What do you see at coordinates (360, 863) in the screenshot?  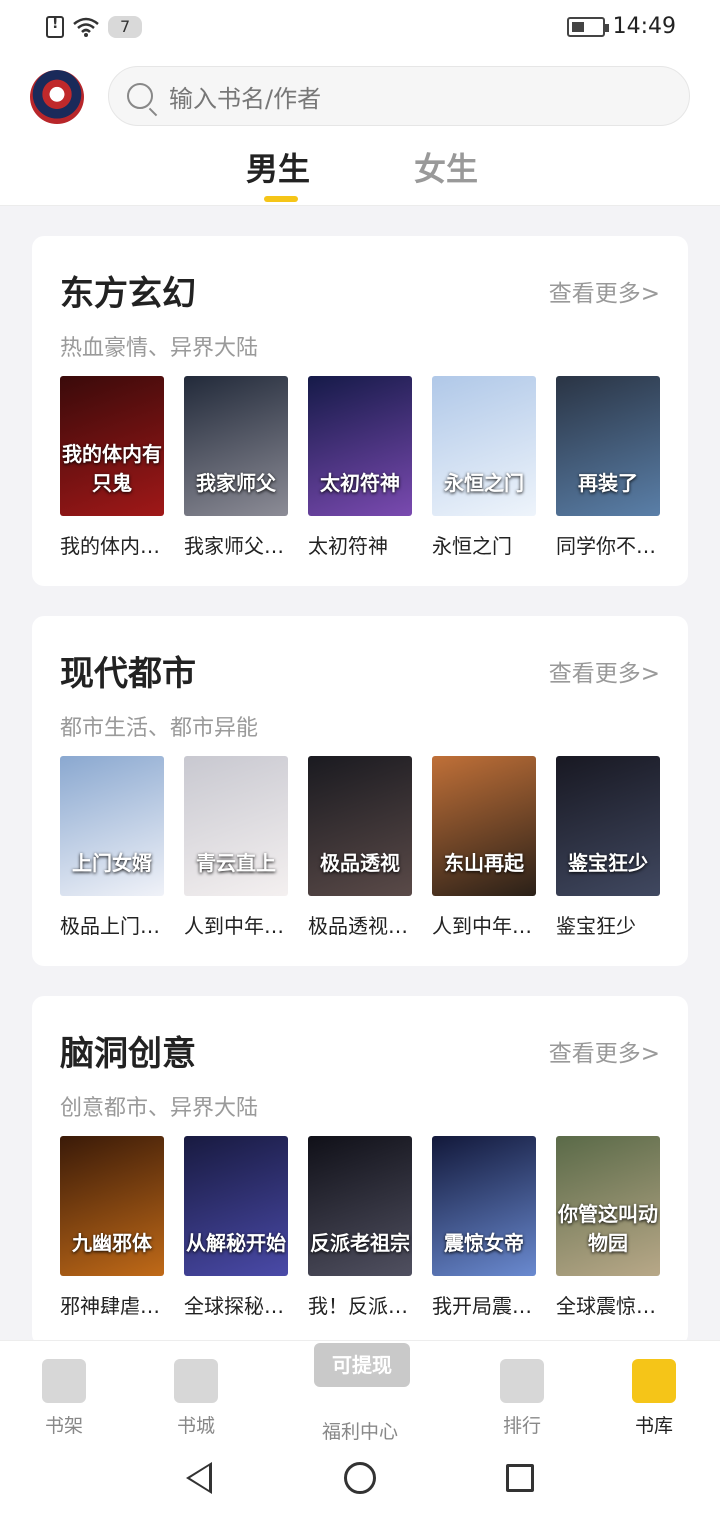 I see `book-cover-title: 极品透视` at bounding box center [360, 863].